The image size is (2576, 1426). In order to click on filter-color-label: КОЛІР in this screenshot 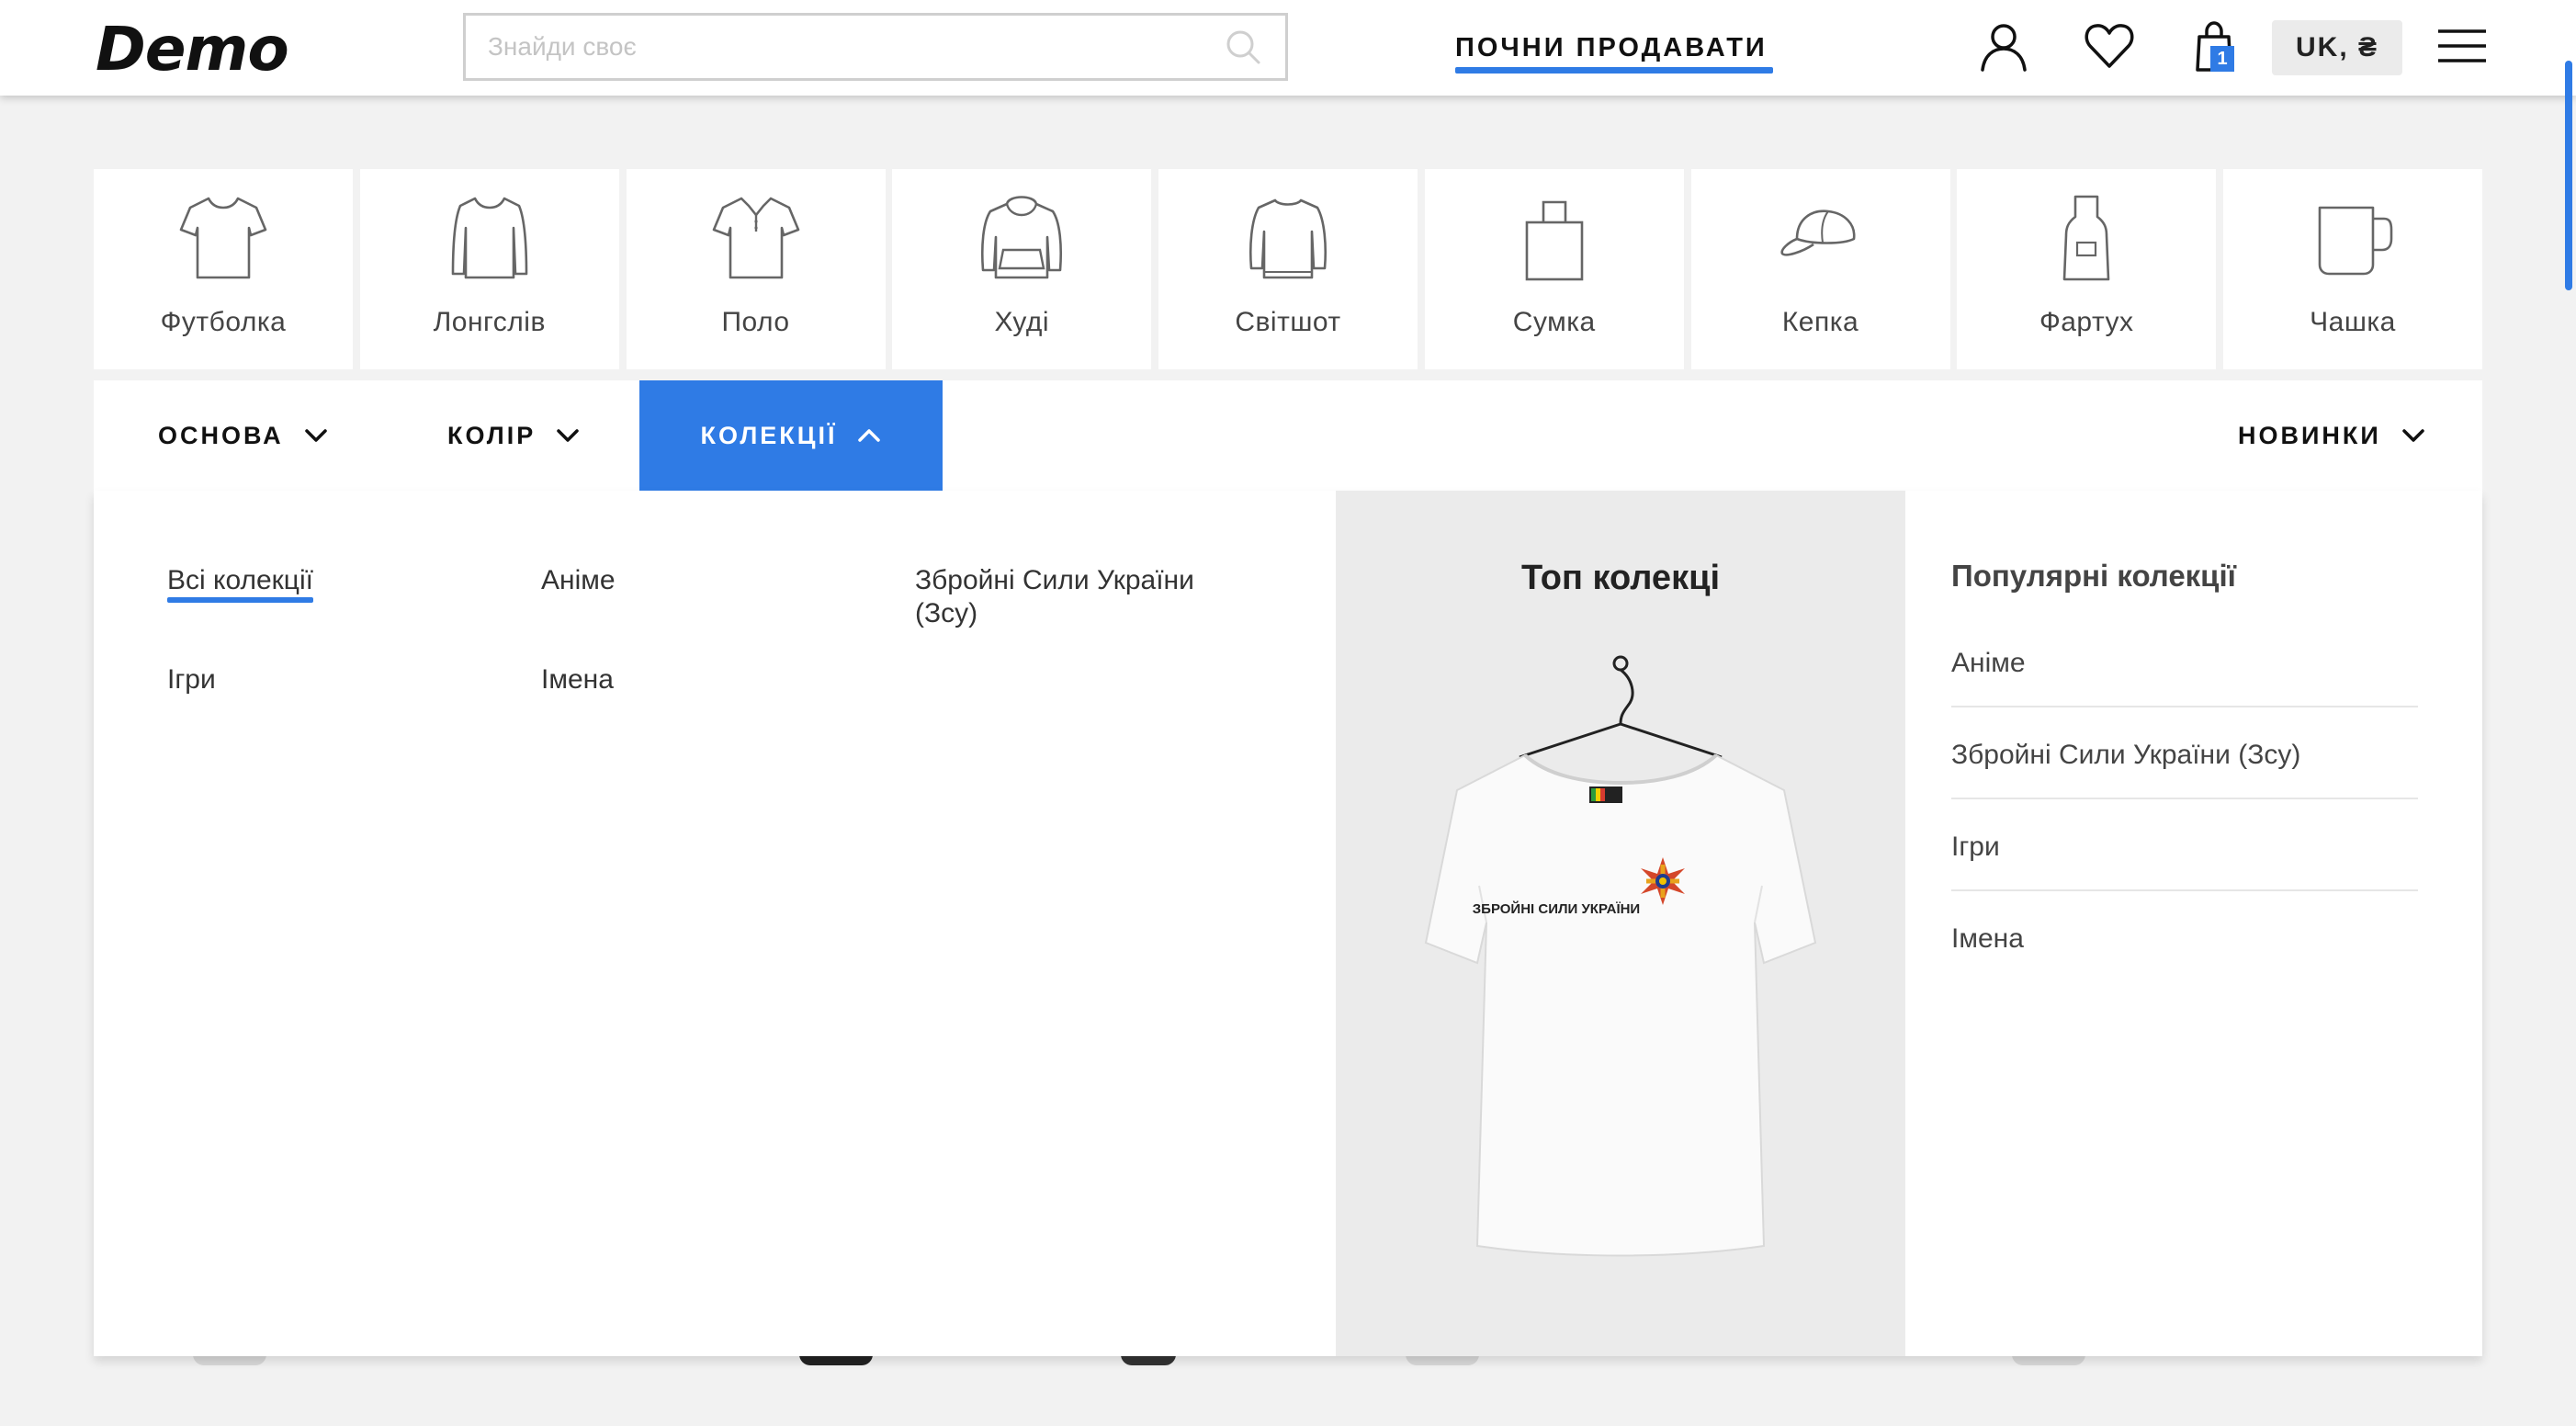, I will do `click(492, 435)`.